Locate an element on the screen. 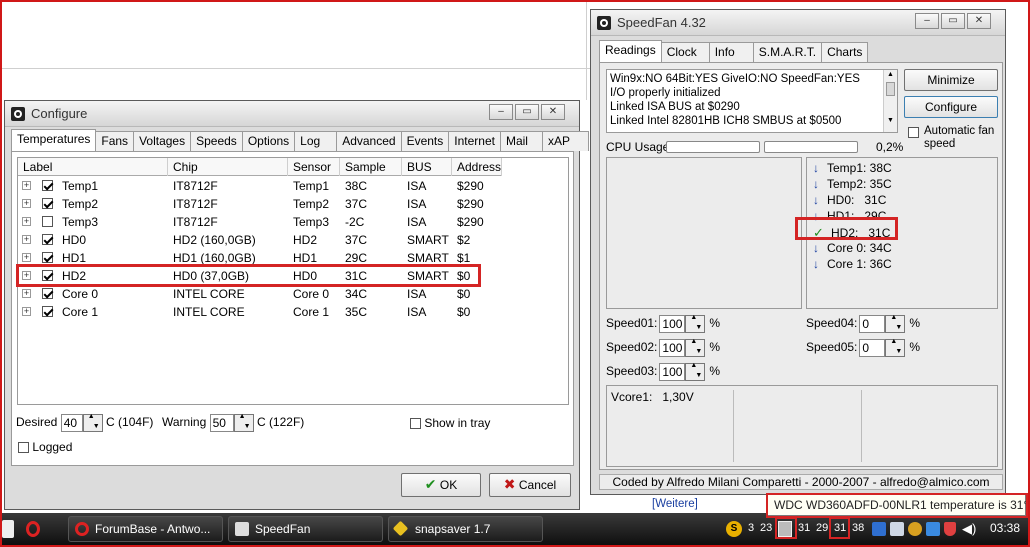  tab-temperatures: Temperatures is located at coordinates (54, 140).